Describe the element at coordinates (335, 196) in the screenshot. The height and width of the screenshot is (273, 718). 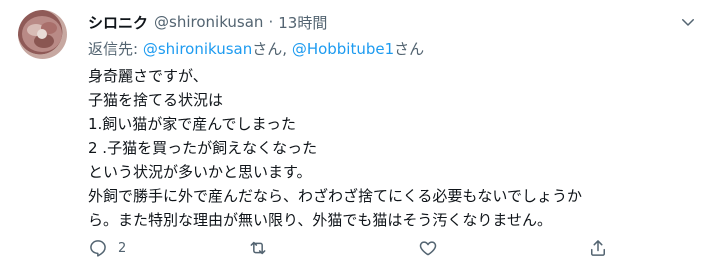
I see `tweet-text-line: 外飼で勝手に外で産んだなら、わざわざ捨てにくる必要もないでしょうか` at that location.